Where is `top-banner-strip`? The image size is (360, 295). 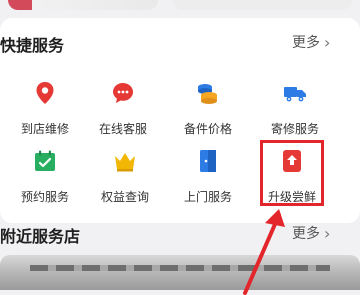
top-banner-strip is located at coordinates (180, 10).